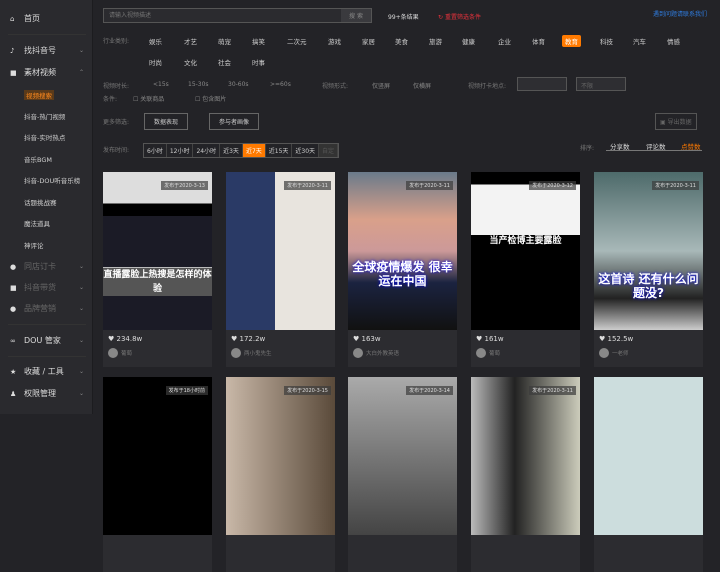  What do you see at coordinates (504, 41) in the screenshot?
I see `industry-tag: 企业` at bounding box center [504, 41].